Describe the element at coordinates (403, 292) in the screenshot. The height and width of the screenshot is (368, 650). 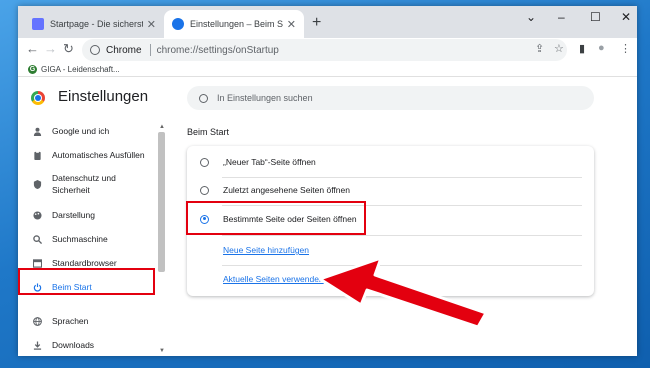
I see `red-arrow-icon` at that location.